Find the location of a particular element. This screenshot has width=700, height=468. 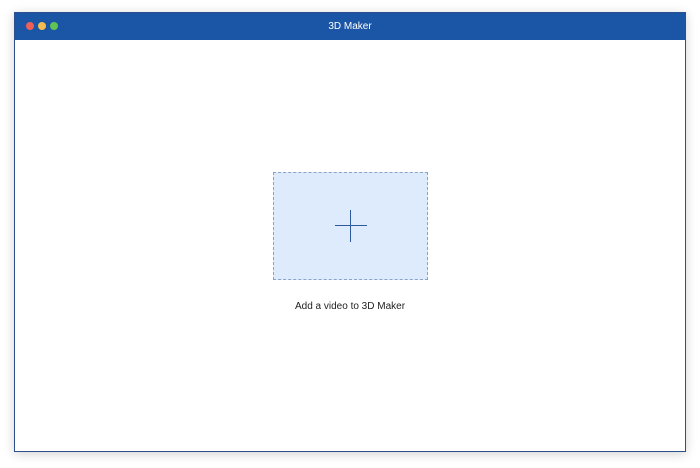

plus-icon is located at coordinates (351, 226).